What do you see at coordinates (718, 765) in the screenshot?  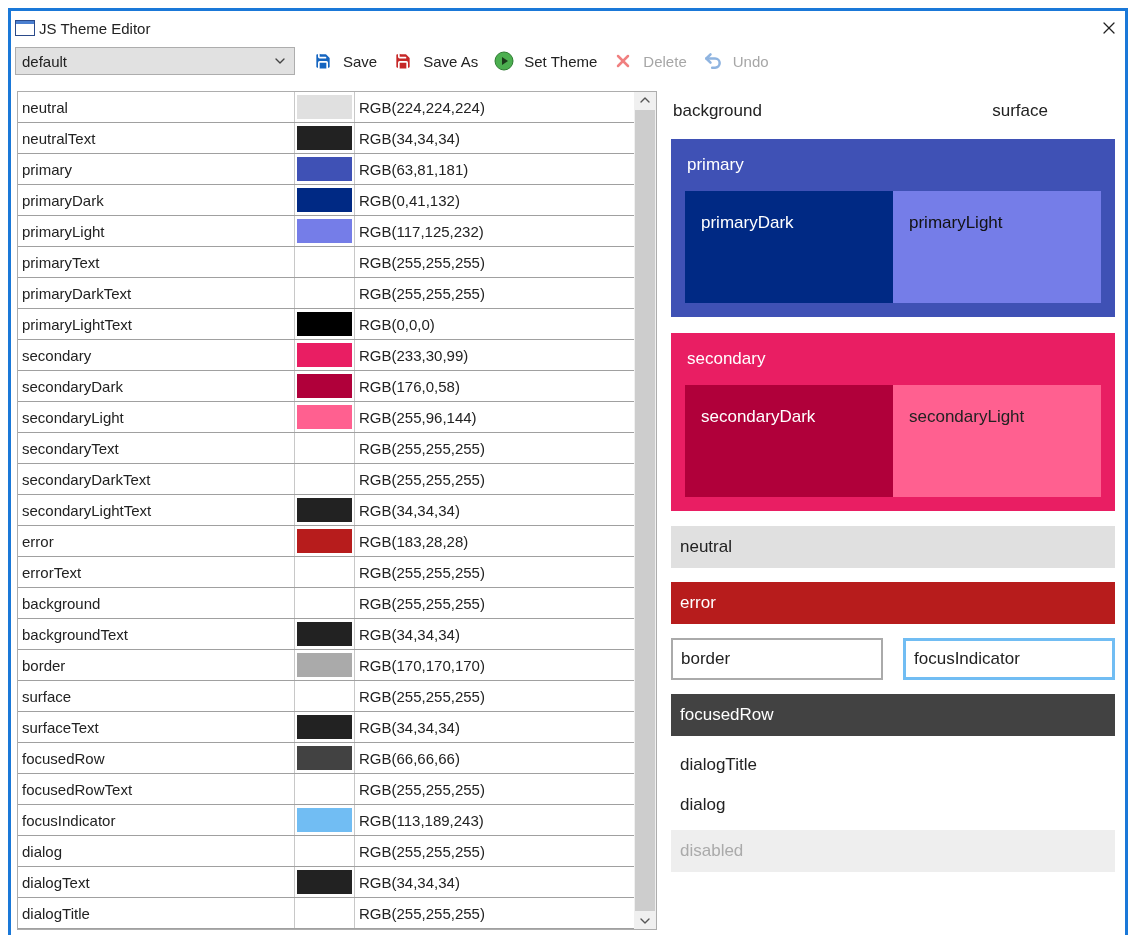 I see `dialog-title-label: dialogTitle` at bounding box center [718, 765].